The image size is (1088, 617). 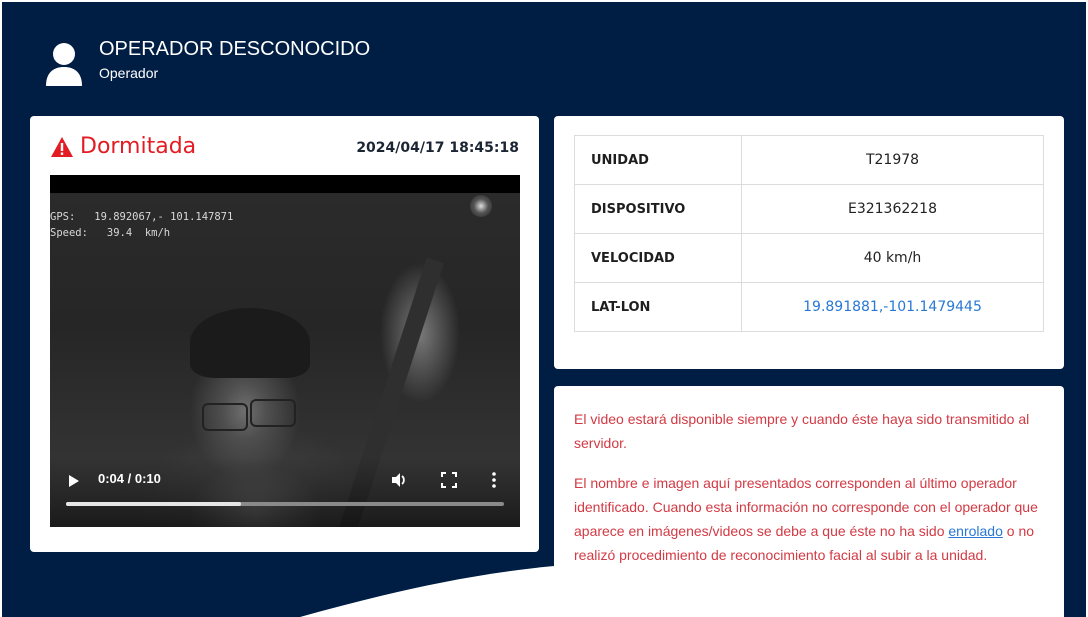 I want to click on event-label: Dormitada, so click(x=138, y=146).